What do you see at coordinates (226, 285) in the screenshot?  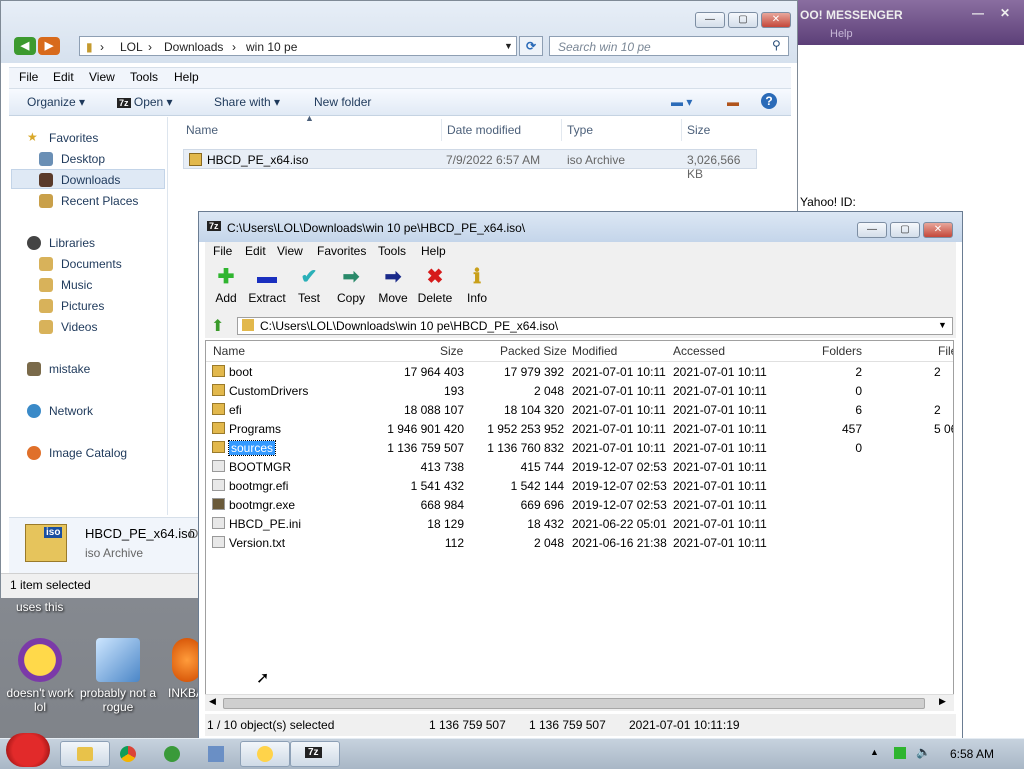 I see `add-button: ✚ Add` at bounding box center [226, 285].